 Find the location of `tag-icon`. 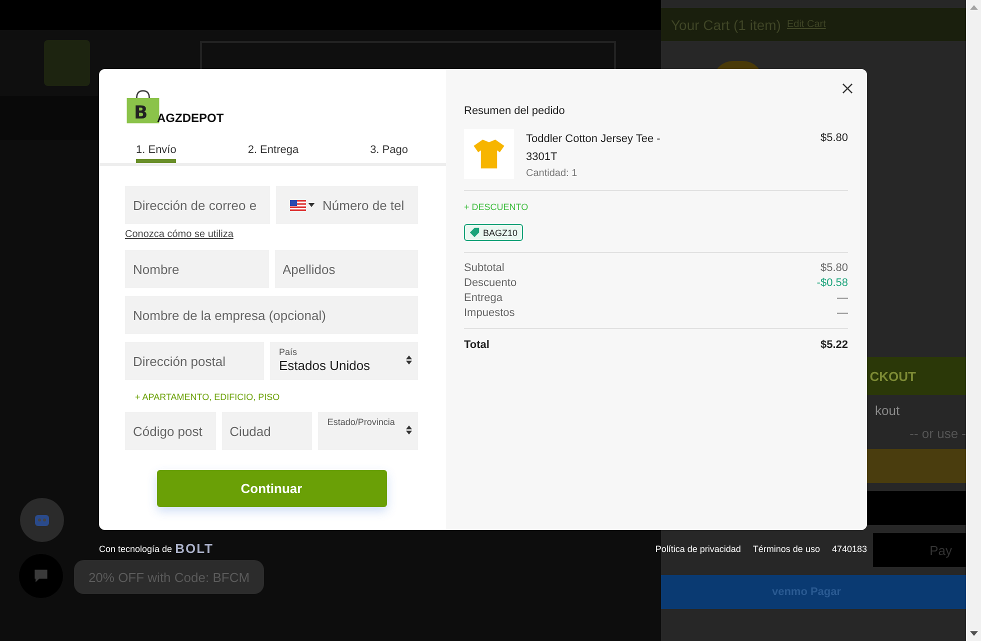

tag-icon is located at coordinates (474, 232).